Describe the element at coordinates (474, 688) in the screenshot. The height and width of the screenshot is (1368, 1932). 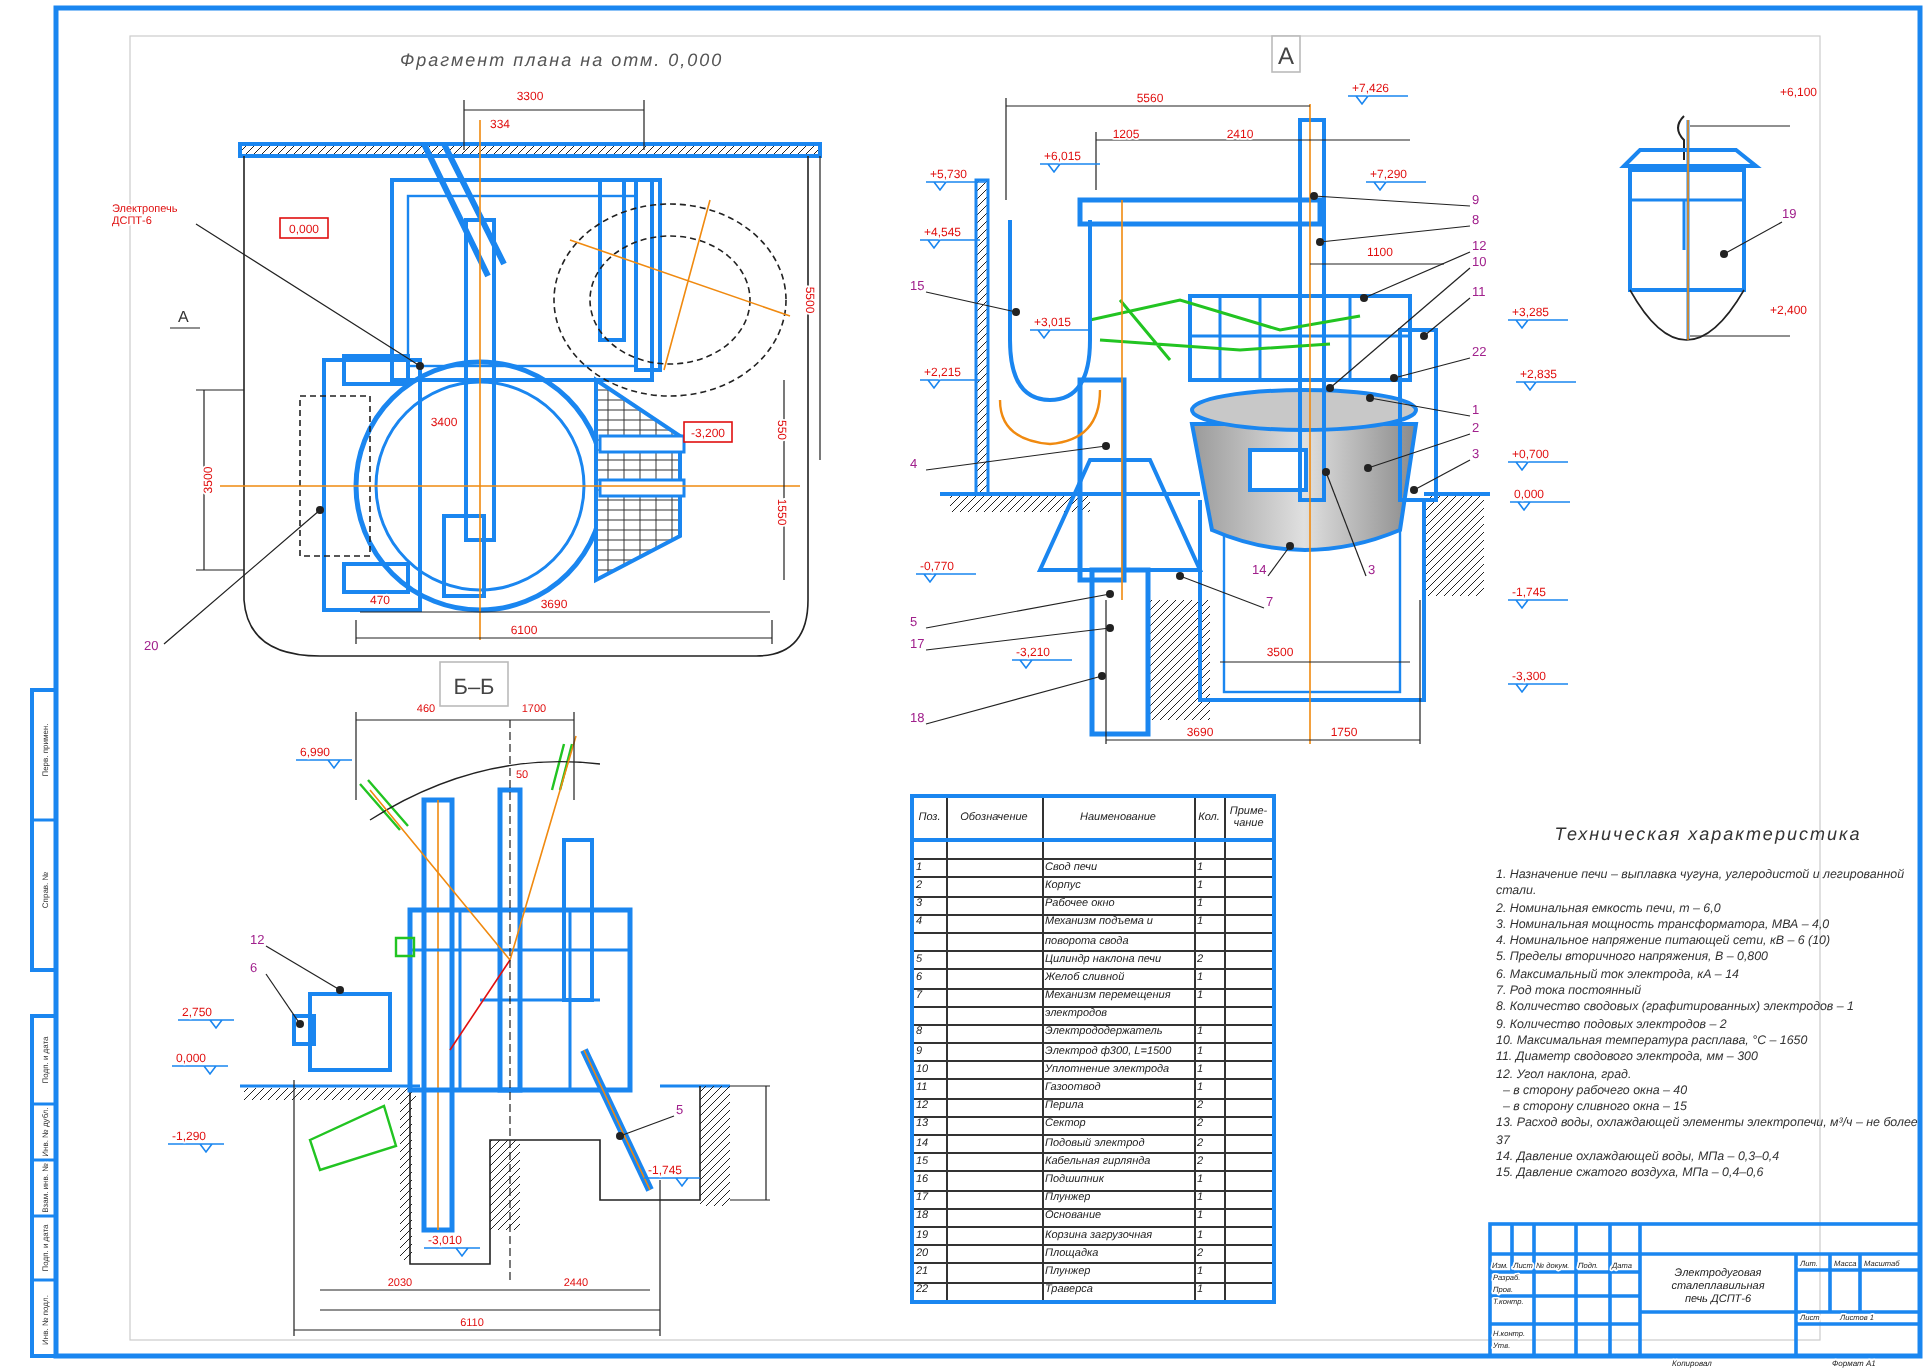
I see `view-label: Б–Б` at that location.